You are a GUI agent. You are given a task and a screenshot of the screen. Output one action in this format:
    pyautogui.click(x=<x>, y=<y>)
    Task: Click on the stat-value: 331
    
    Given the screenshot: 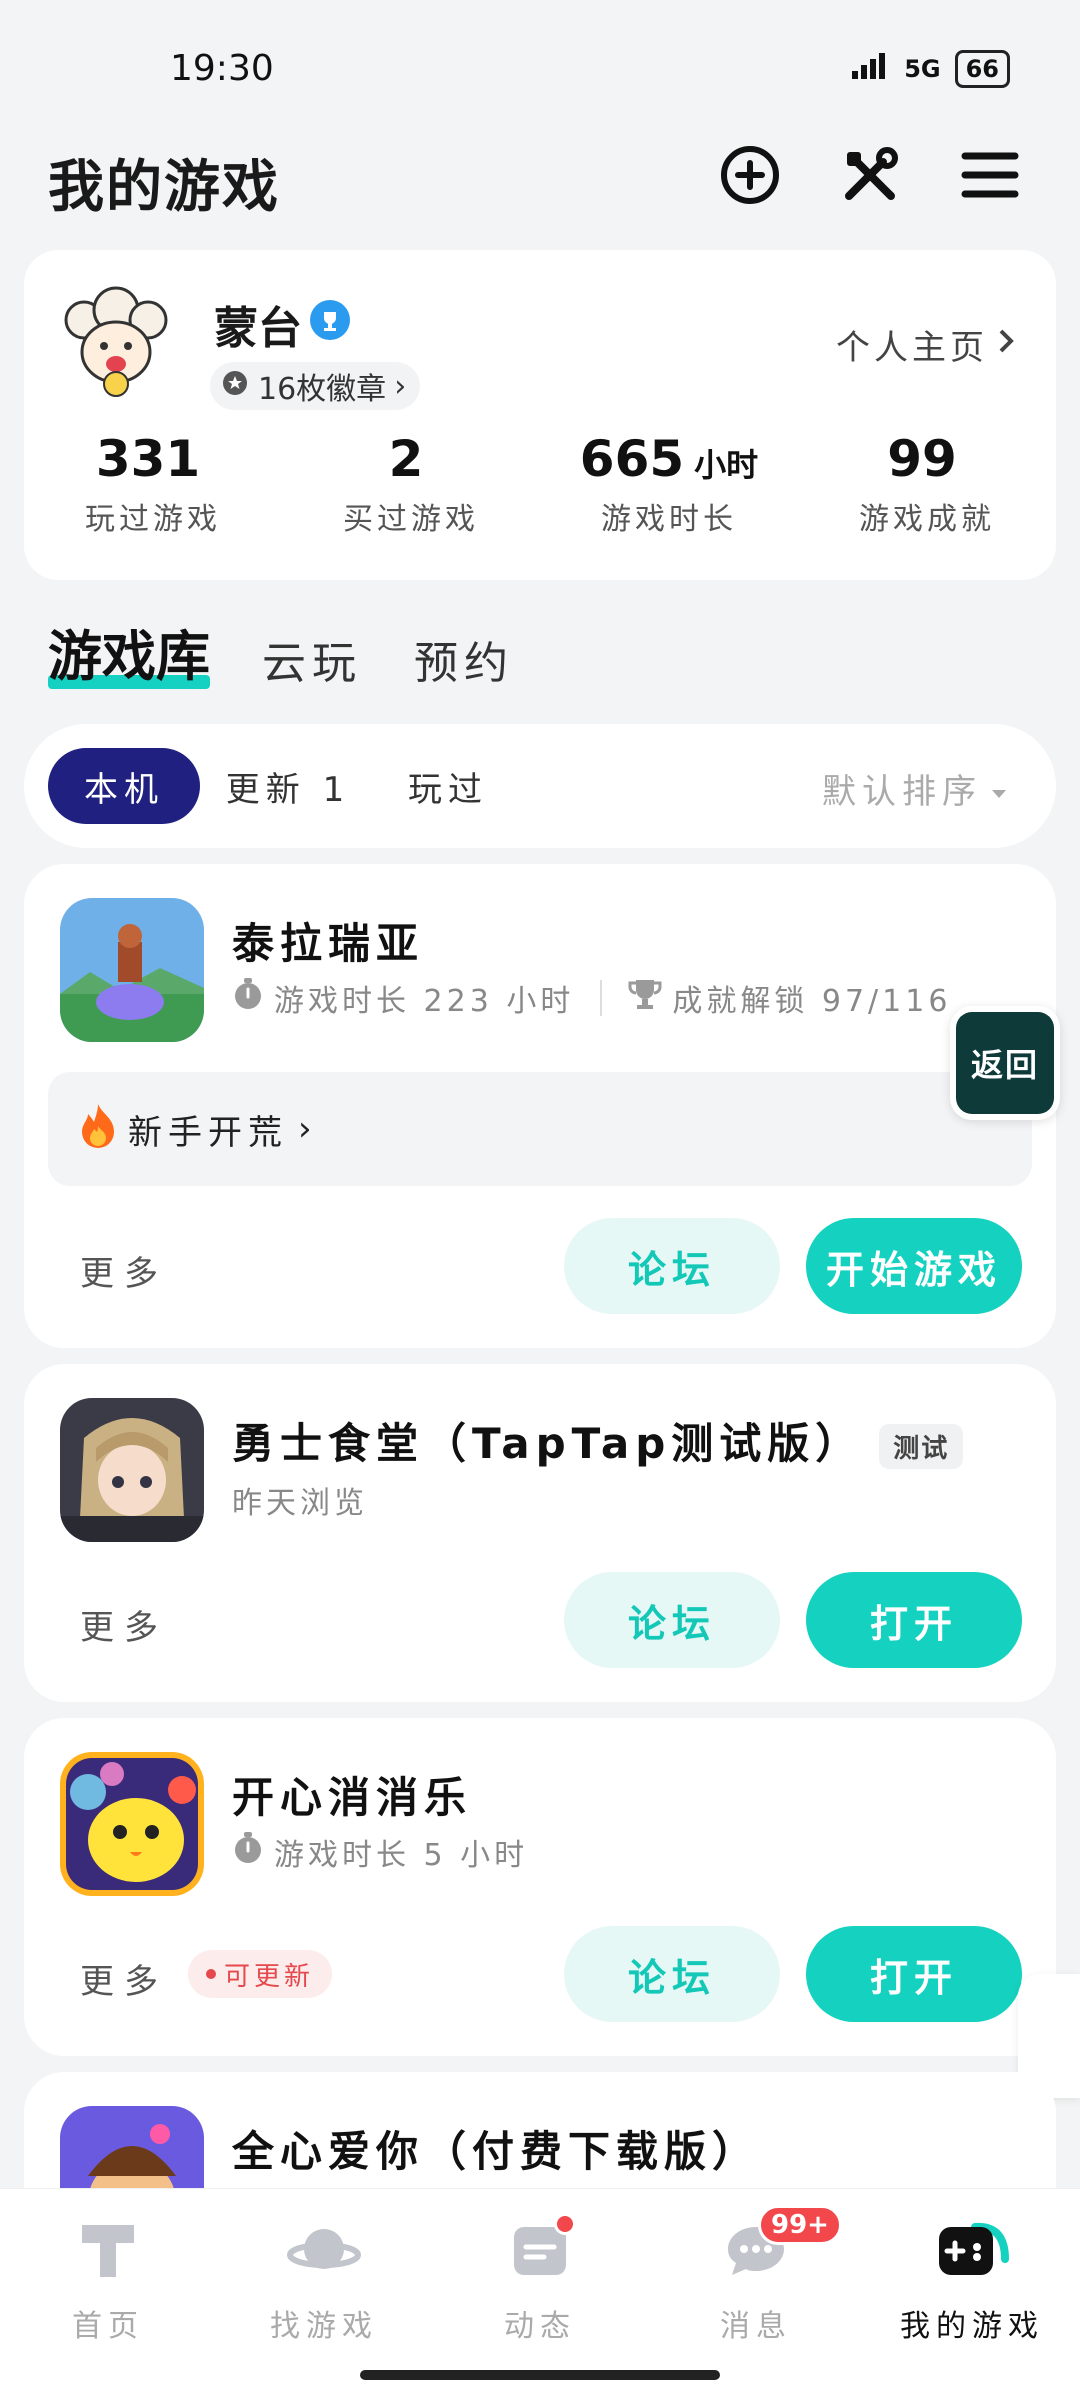 What is the action you would take?
    pyautogui.click(x=148, y=459)
    